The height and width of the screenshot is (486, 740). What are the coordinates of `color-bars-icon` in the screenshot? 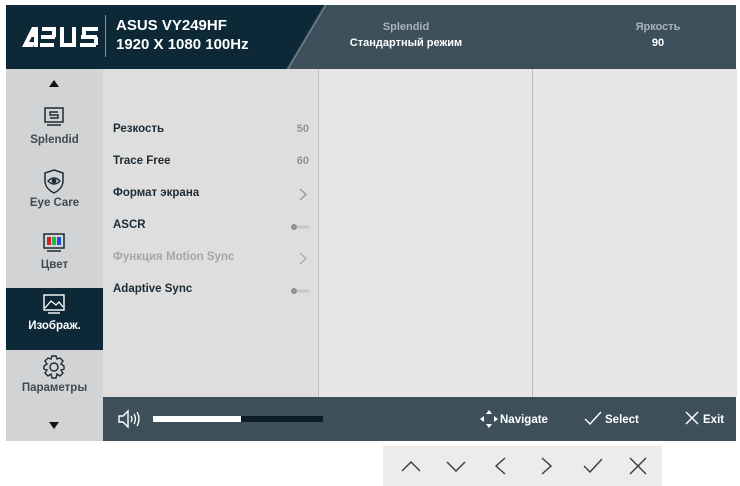 It's located at (54, 242).